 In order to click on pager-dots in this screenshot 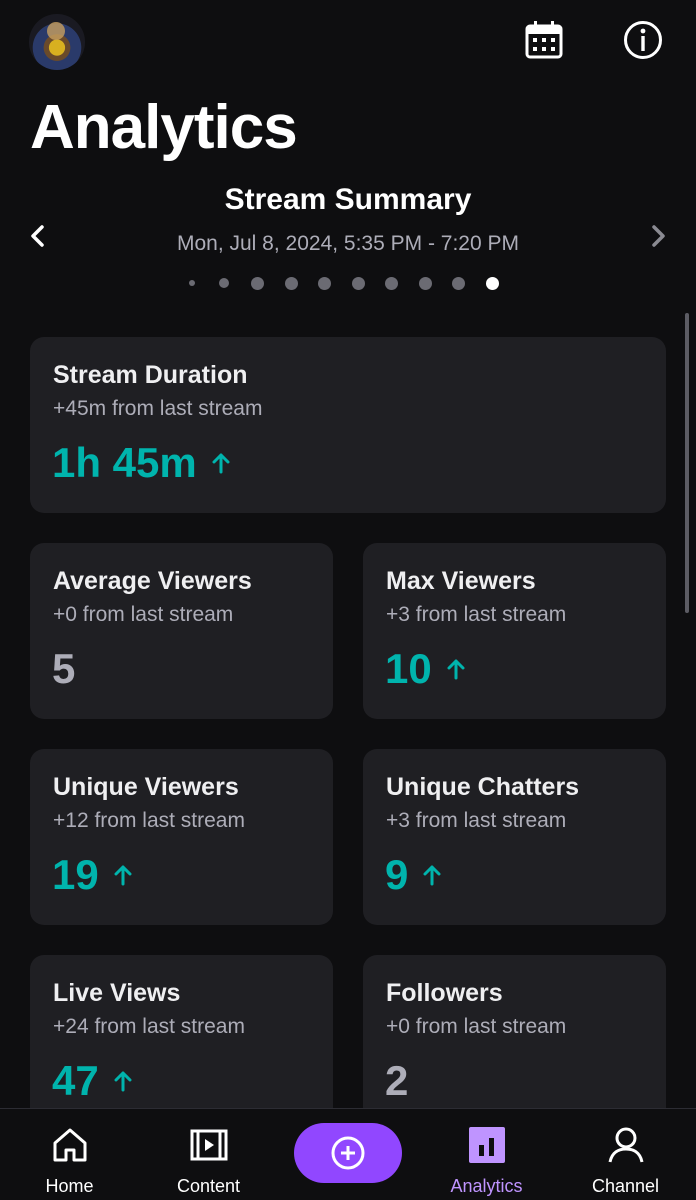, I will do `click(344, 283)`.